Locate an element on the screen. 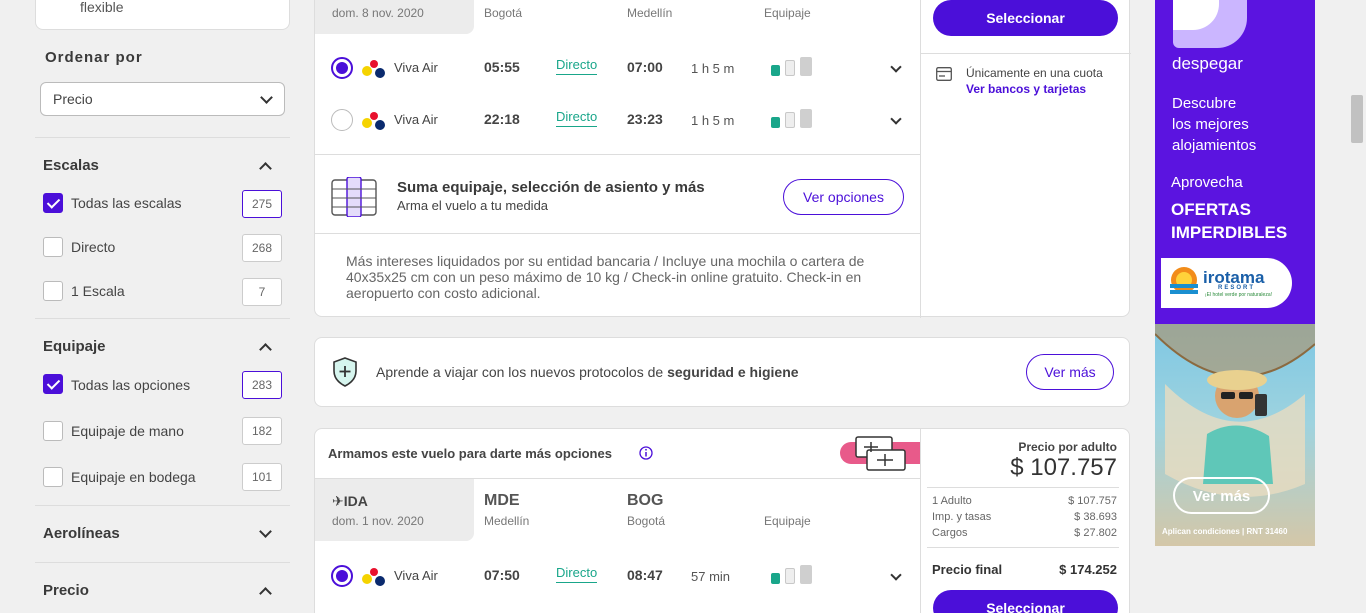  page-scrollbar-thumb is located at coordinates (1357, 119).